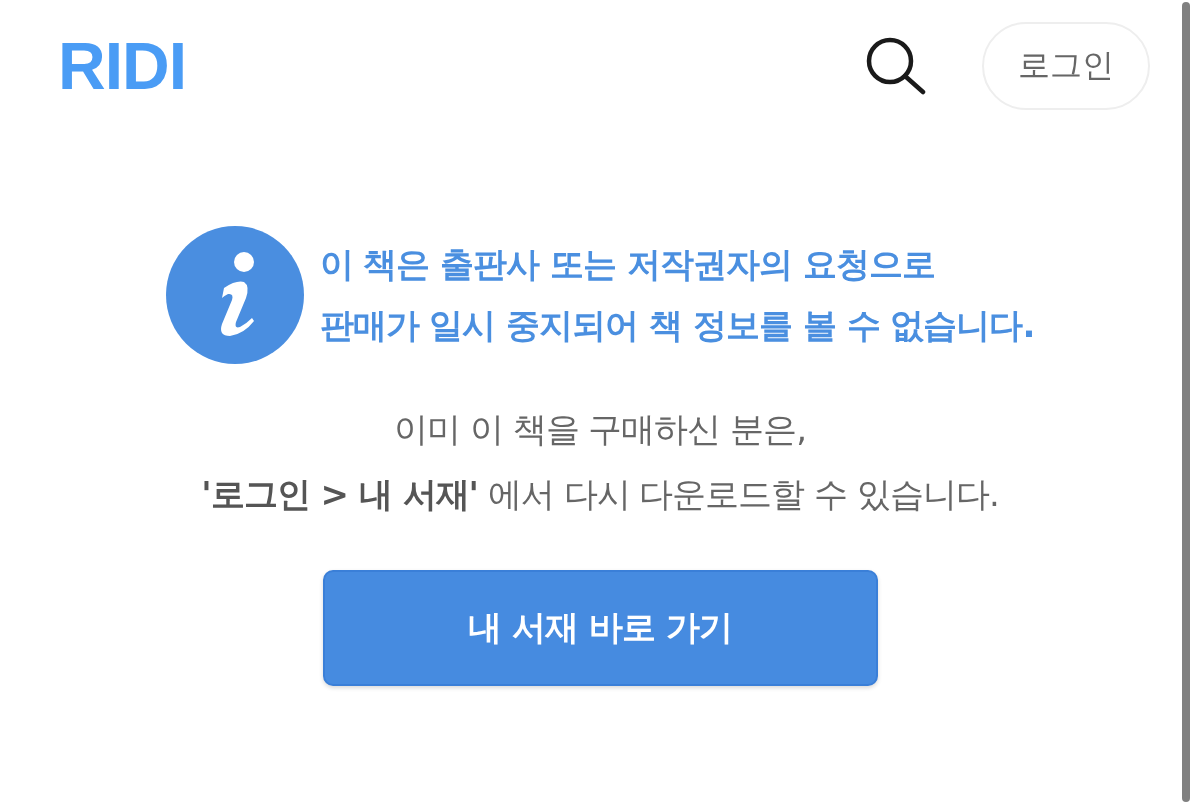 Image resolution: width=1200 pixels, height=802 pixels. What do you see at coordinates (122, 66) in the screenshot?
I see `logo: RIDI` at bounding box center [122, 66].